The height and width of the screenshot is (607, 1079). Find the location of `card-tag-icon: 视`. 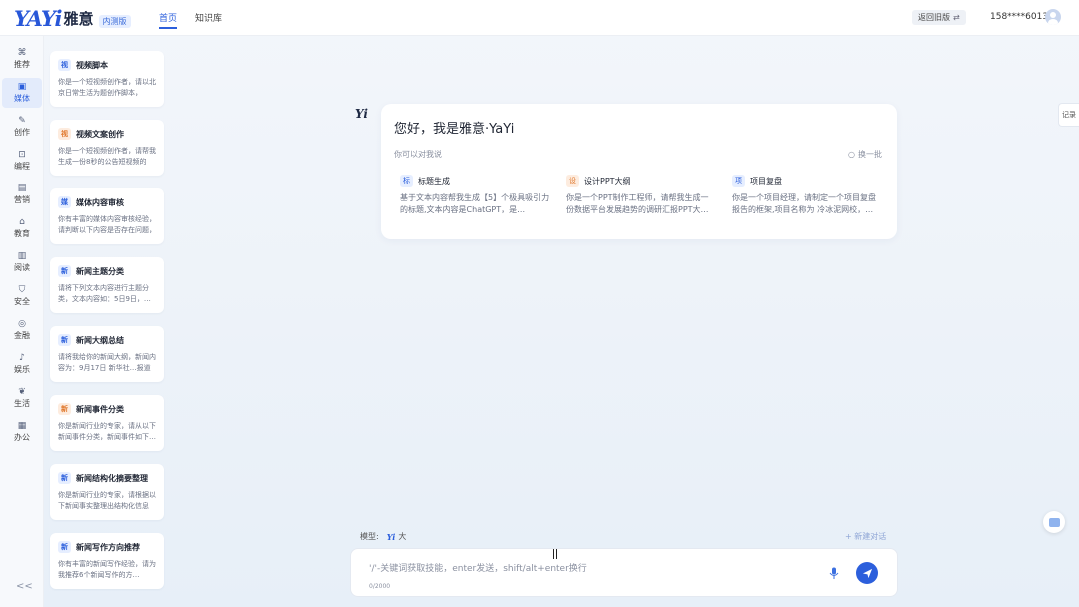

card-tag-icon: 视 is located at coordinates (64, 65).